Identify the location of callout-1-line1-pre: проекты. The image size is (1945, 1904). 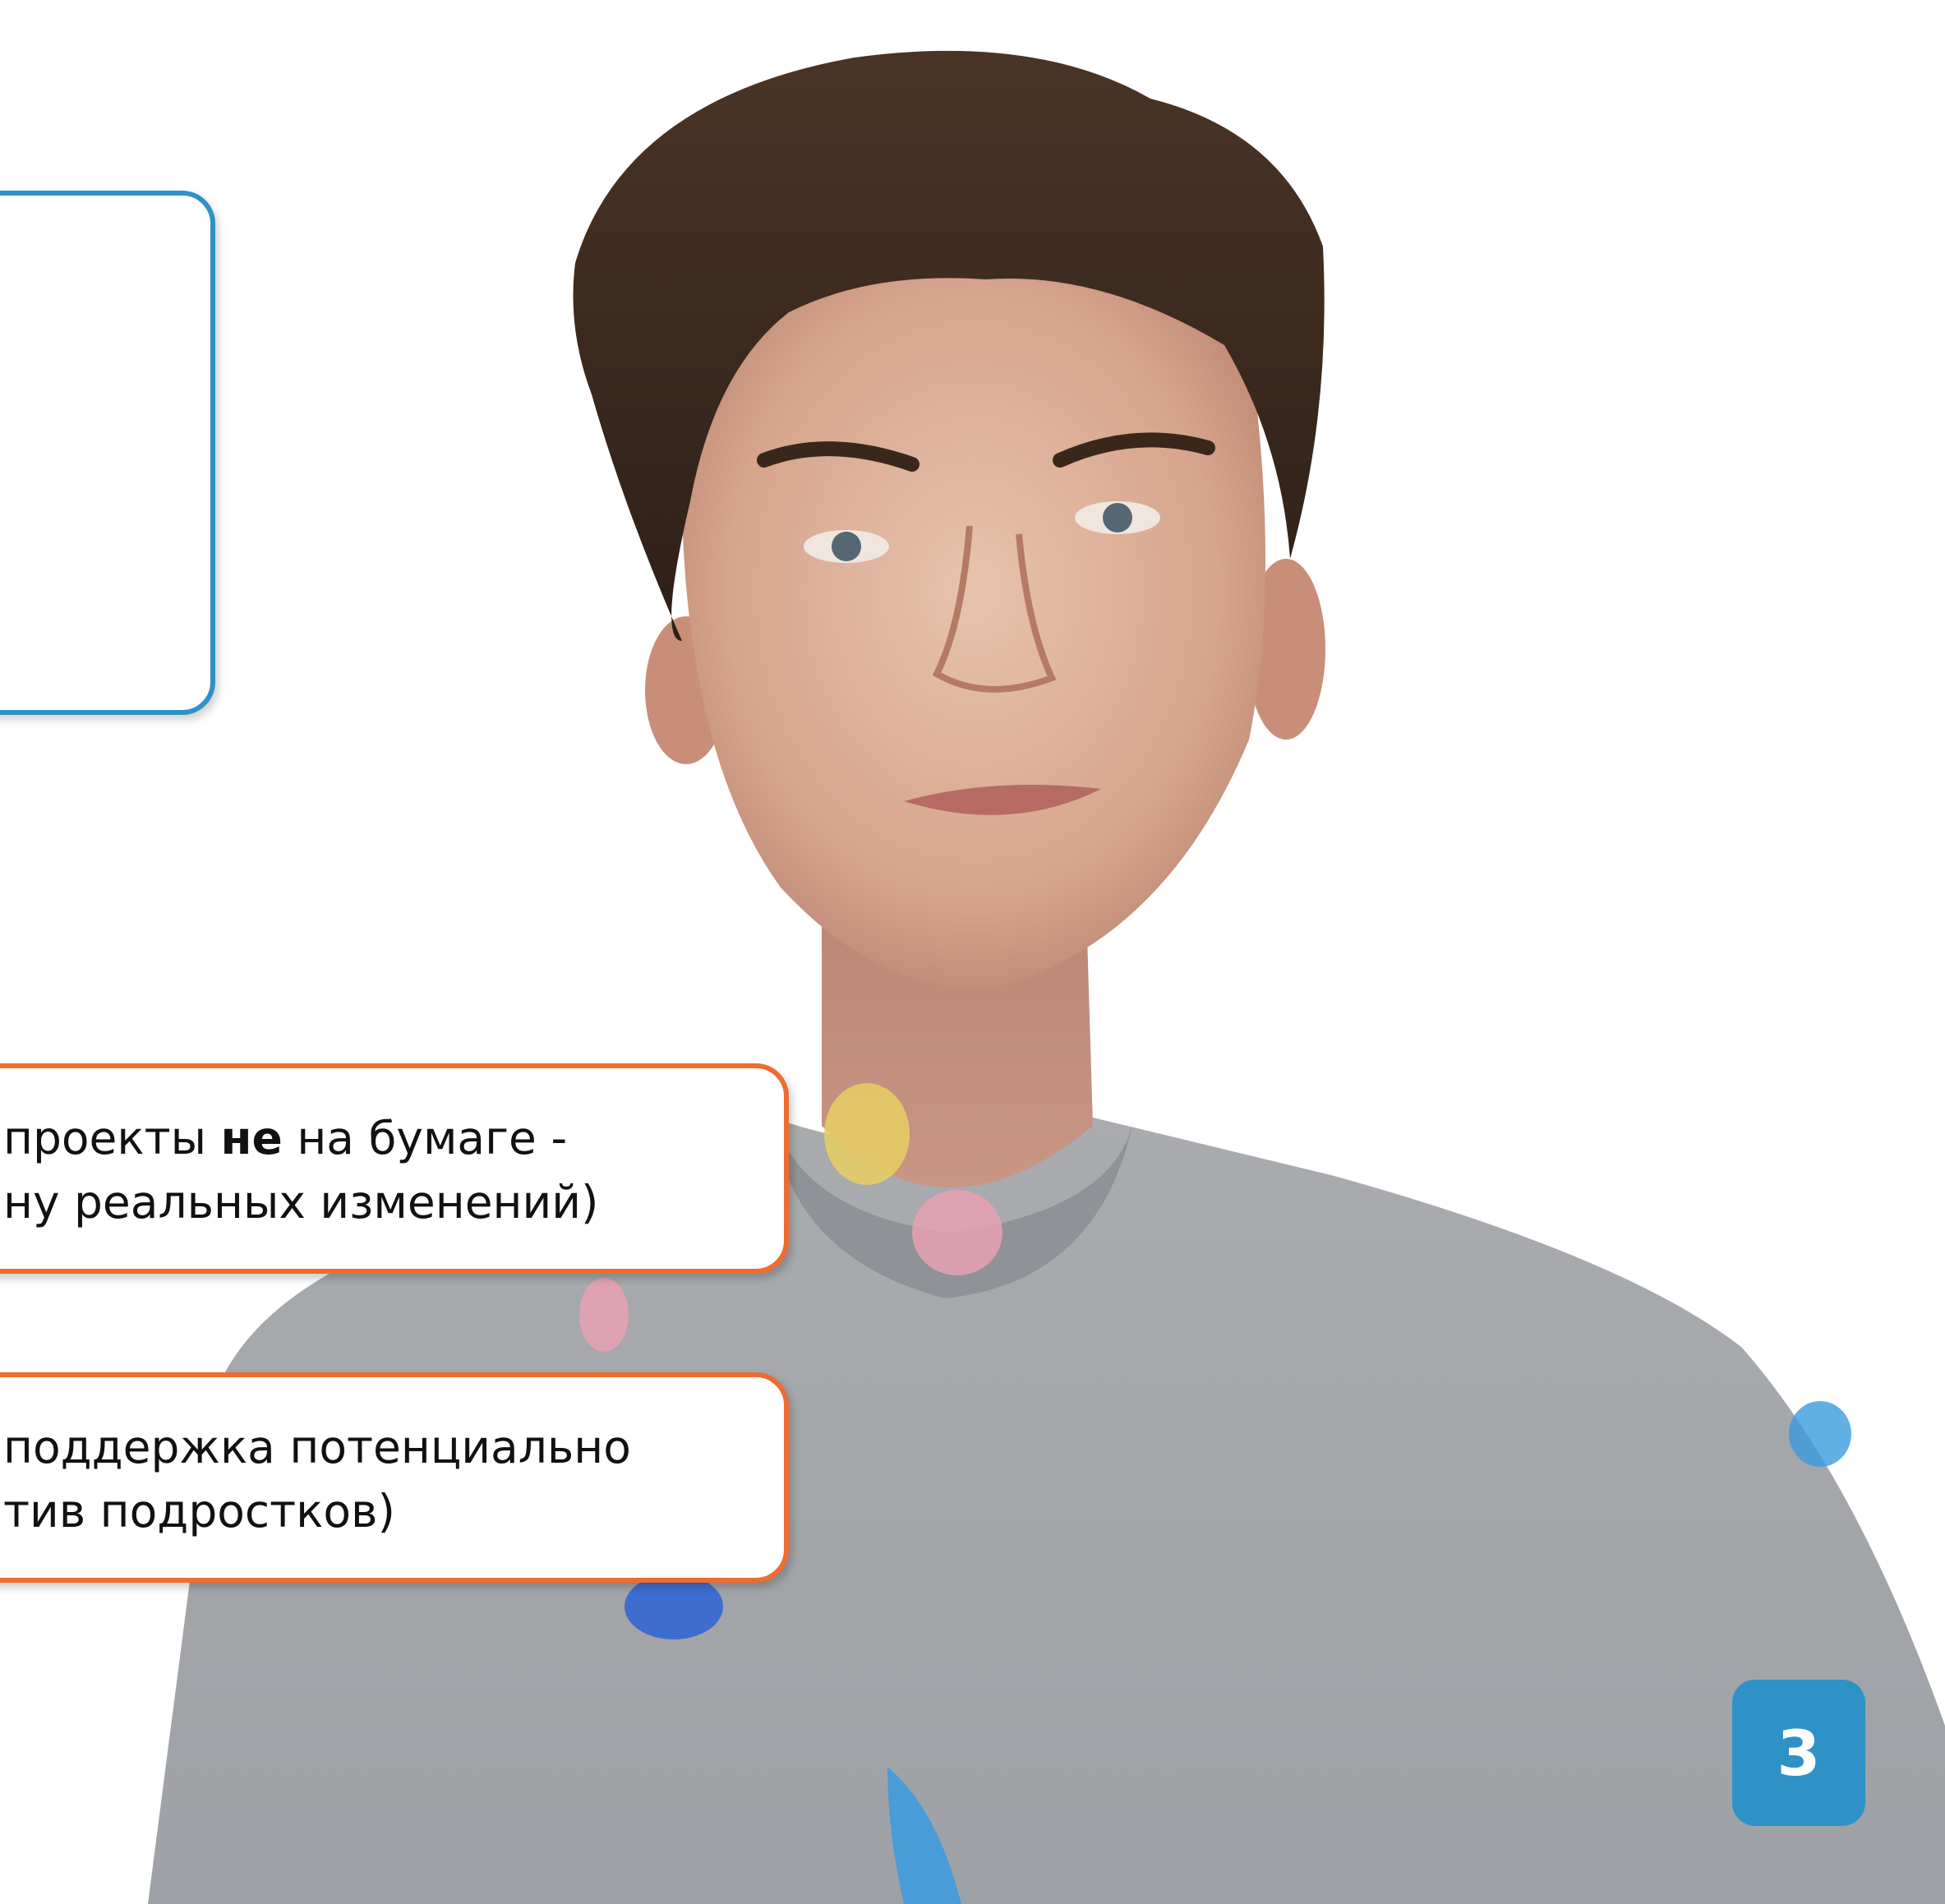
(112, 1138).